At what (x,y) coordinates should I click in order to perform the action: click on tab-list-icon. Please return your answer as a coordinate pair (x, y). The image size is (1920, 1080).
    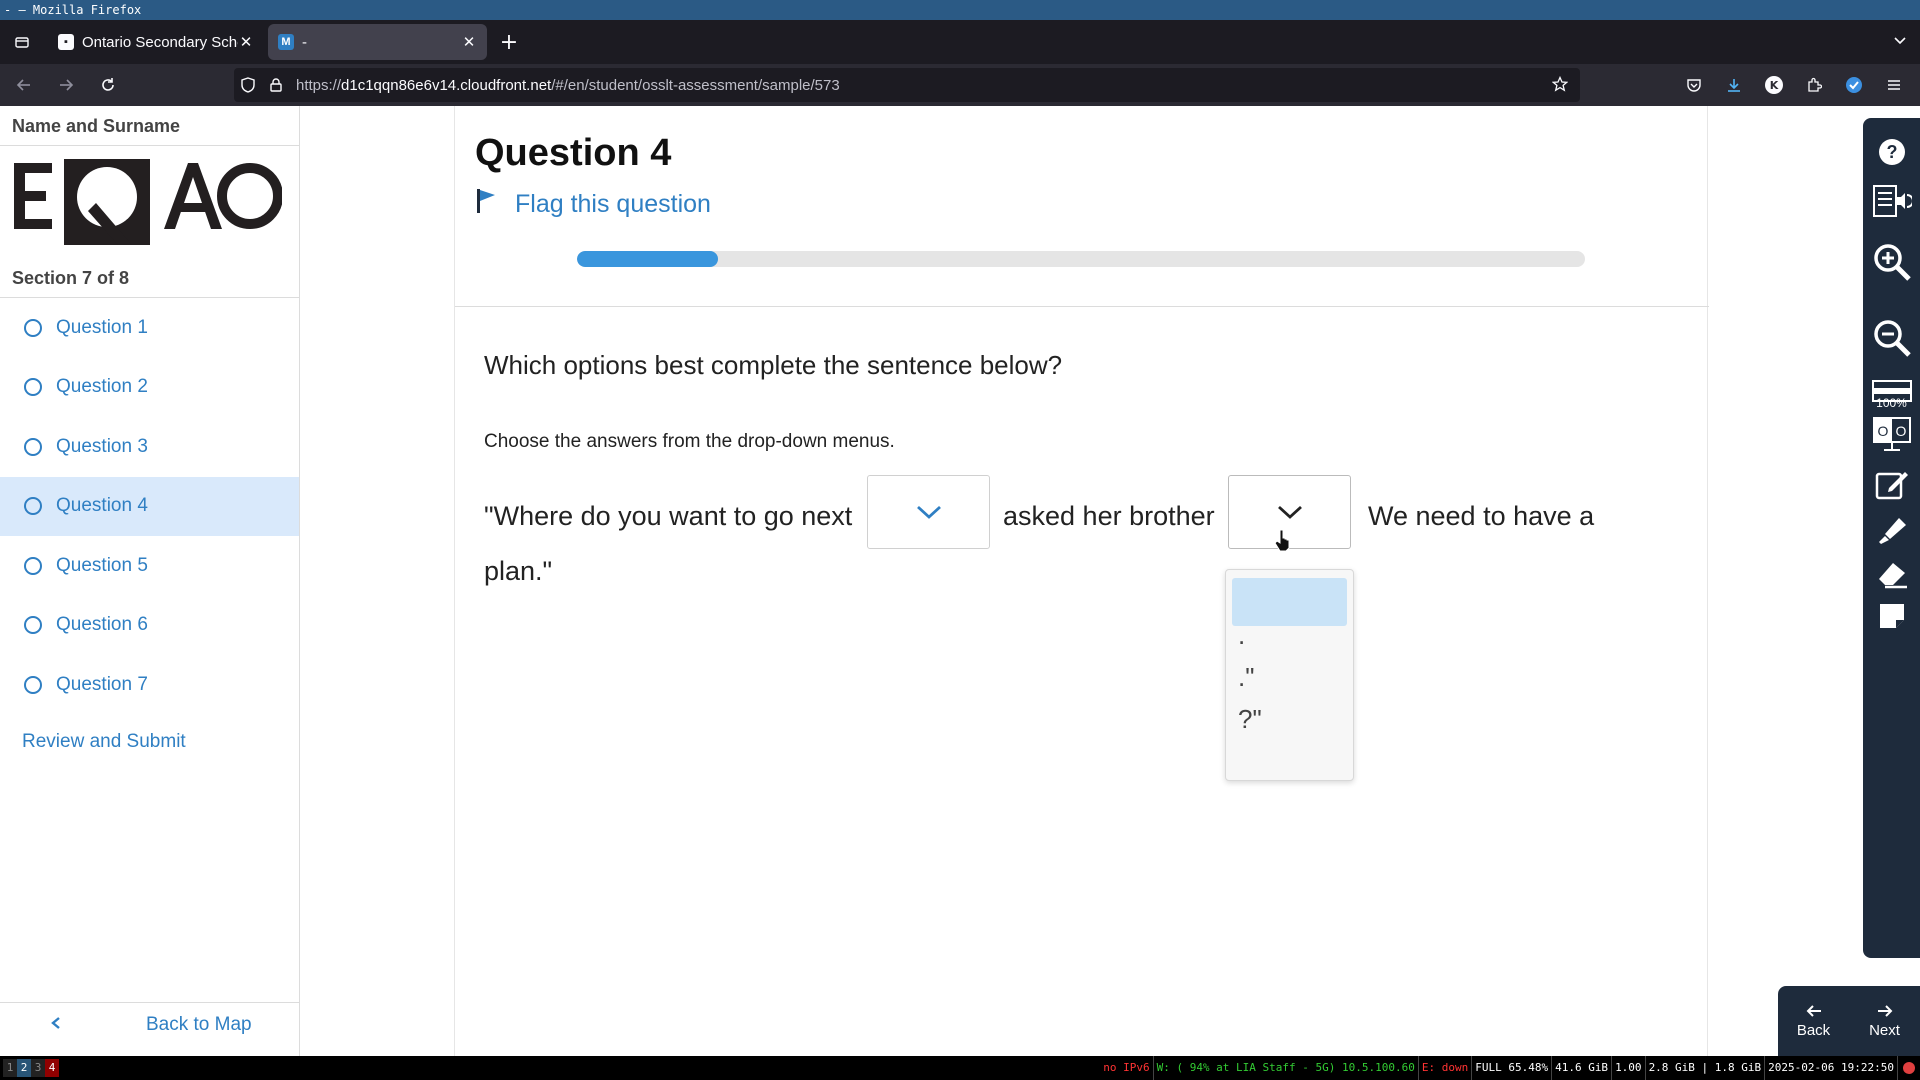
    Looking at the image, I should click on (22, 42).